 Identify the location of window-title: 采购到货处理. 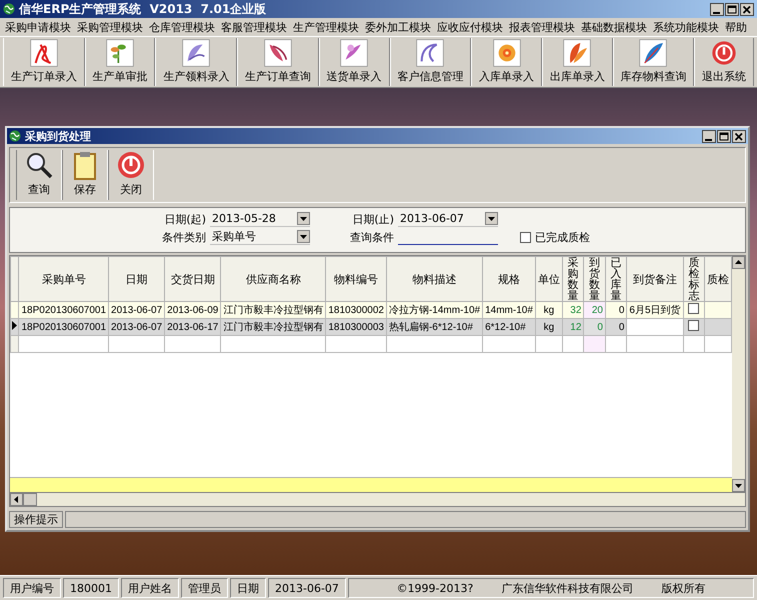
(58, 136).